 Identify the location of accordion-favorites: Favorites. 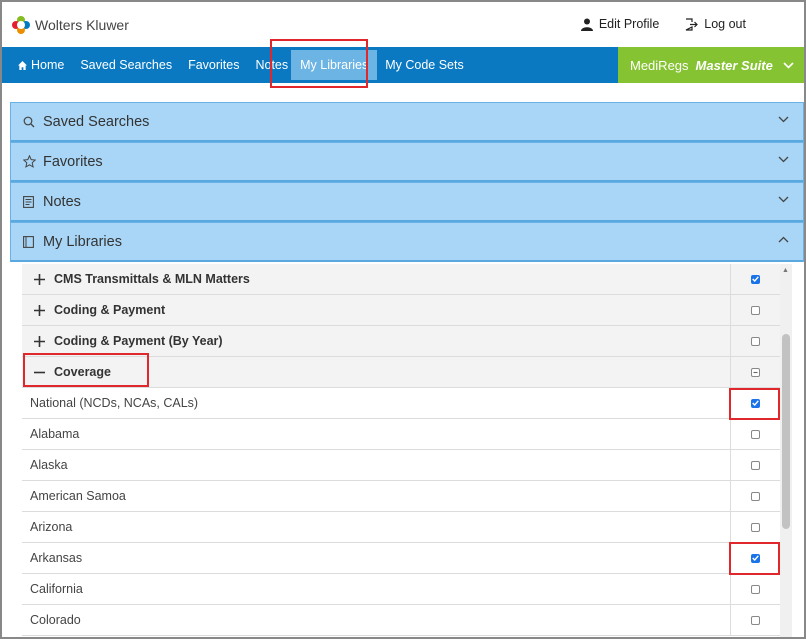
(407, 162).